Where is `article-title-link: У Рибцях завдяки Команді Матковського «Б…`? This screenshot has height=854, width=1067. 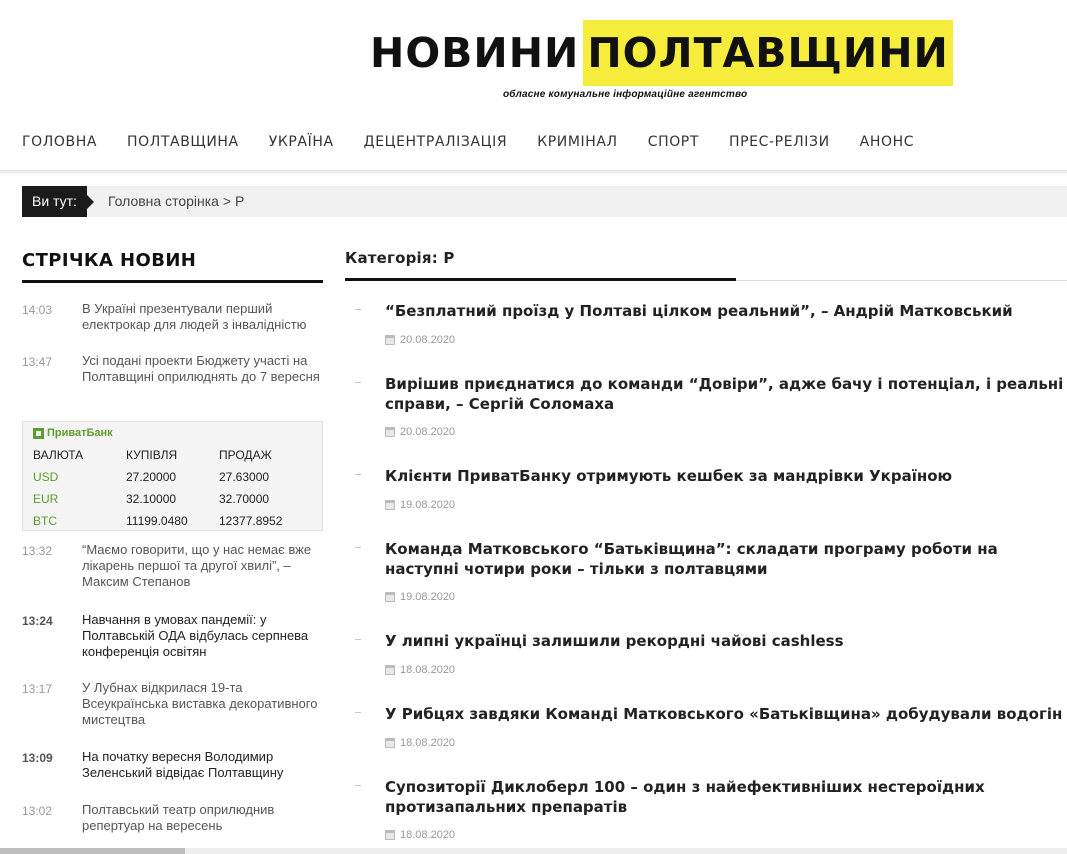 article-title-link: У Рибцях завдяки Команді Матковського «Б… is located at coordinates (725, 714).